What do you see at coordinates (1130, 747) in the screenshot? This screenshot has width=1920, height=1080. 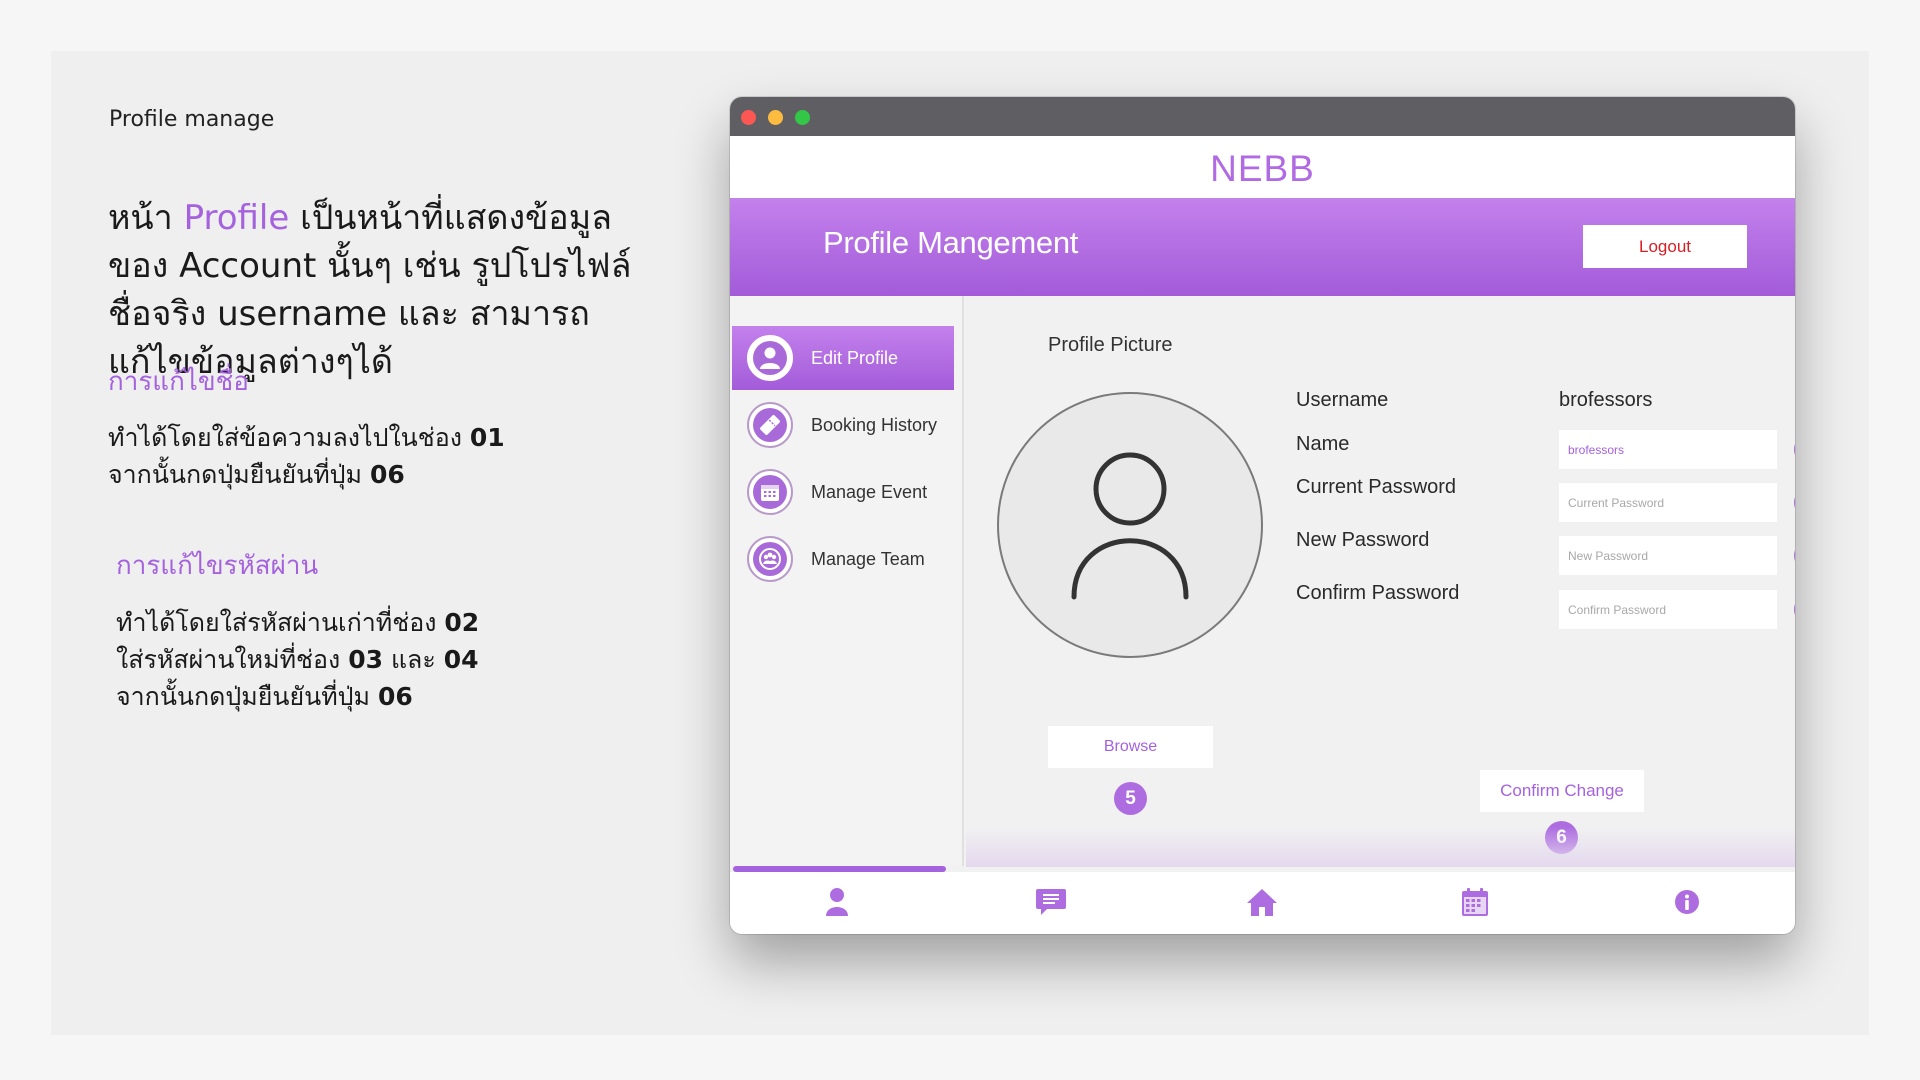 I see `browse-button: Browse` at bounding box center [1130, 747].